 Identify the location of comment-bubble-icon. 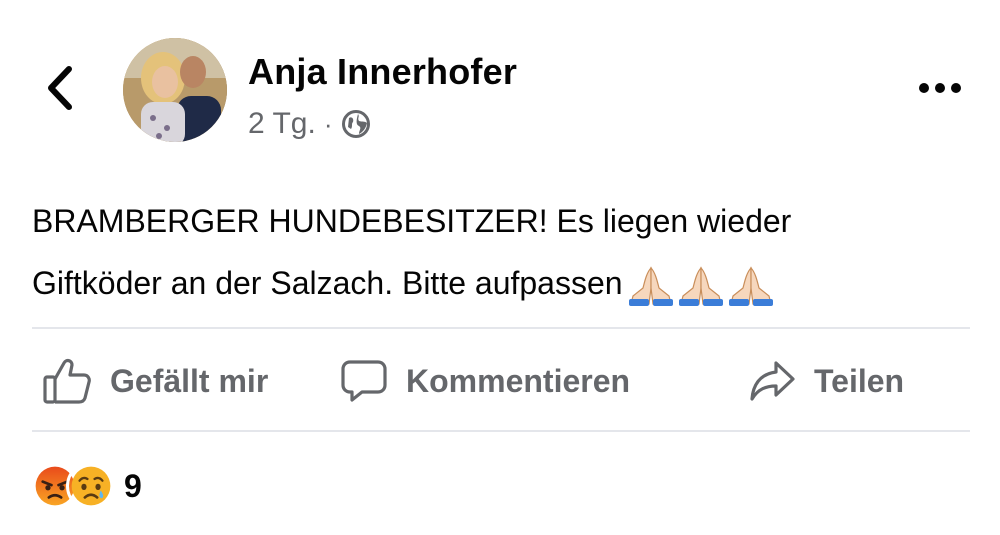
(364, 381).